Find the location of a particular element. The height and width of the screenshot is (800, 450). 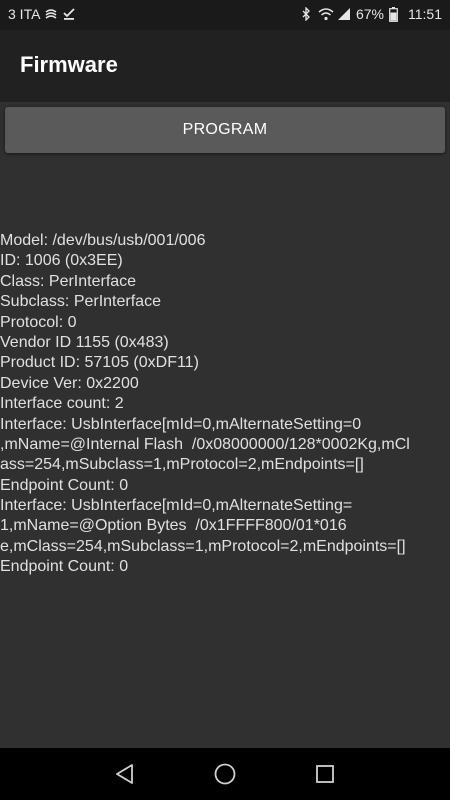

status-left: 3 ITA is located at coordinates (42, 14).